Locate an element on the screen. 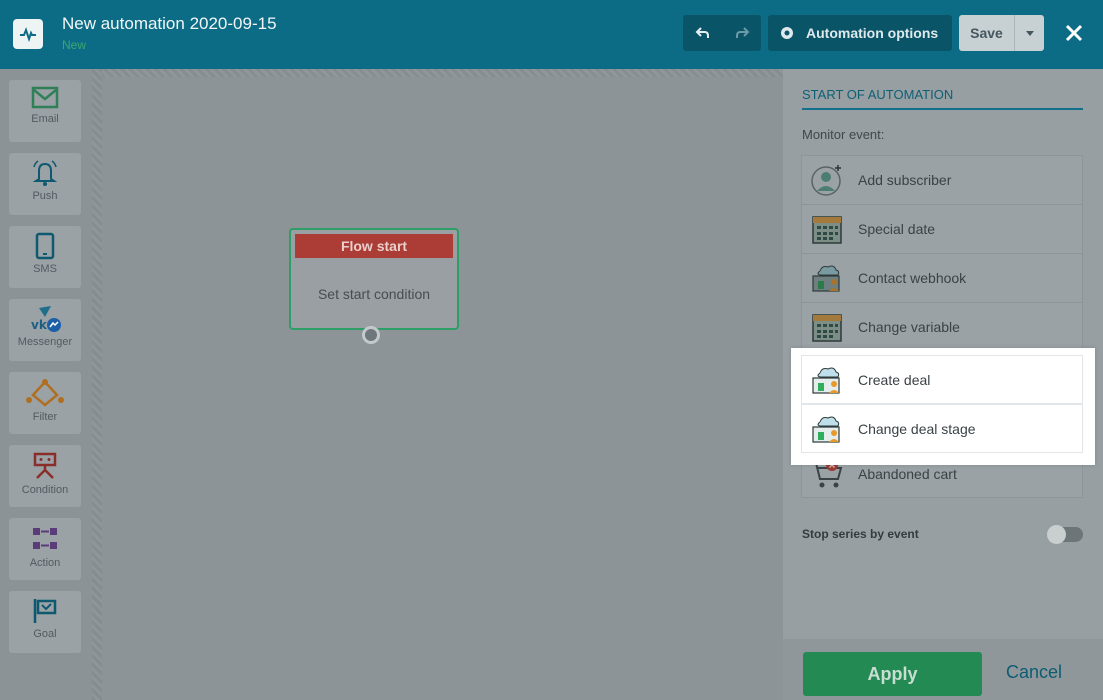 The image size is (1103, 700). stop-series-toggle is located at coordinates (1065, 534).